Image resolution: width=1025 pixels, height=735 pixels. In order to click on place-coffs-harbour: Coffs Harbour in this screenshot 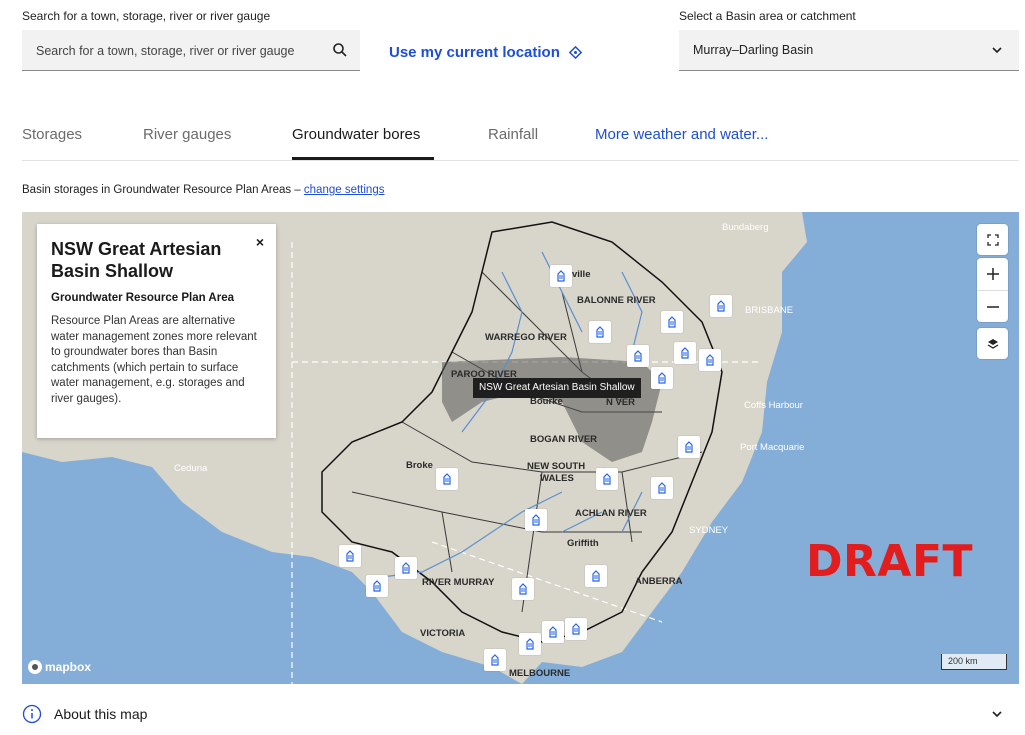, I will do `click(773, 405)`.